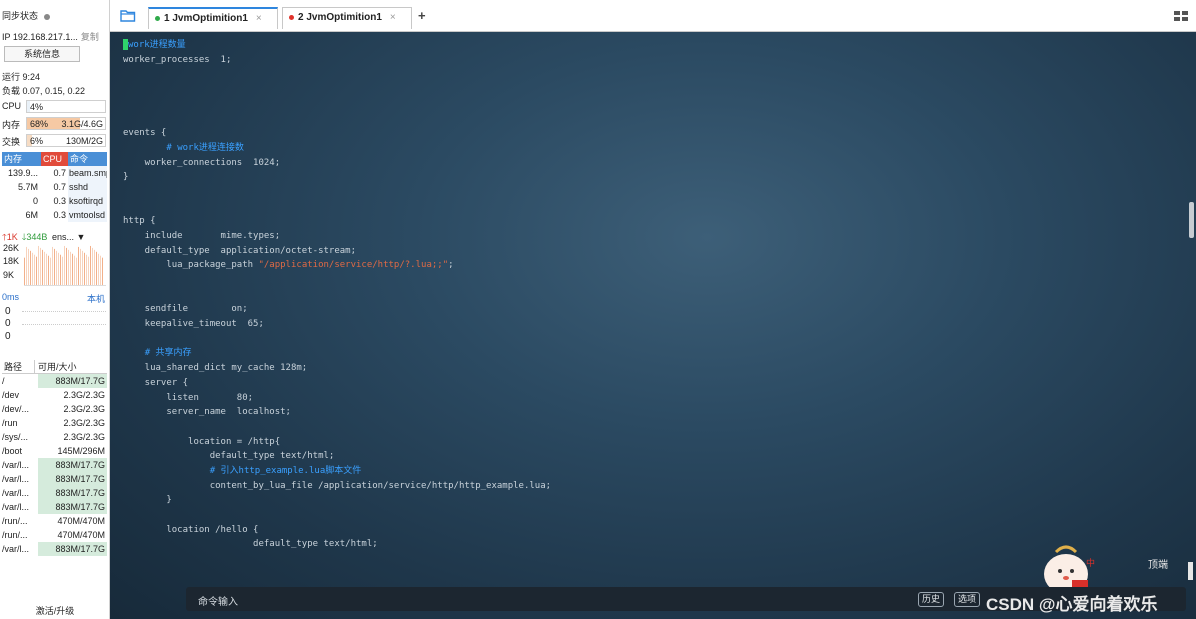  Describe the element at coordinates (54, 395) in the screenshot. I see `disk-row: /dev 2.3G/2.3G` at that location.